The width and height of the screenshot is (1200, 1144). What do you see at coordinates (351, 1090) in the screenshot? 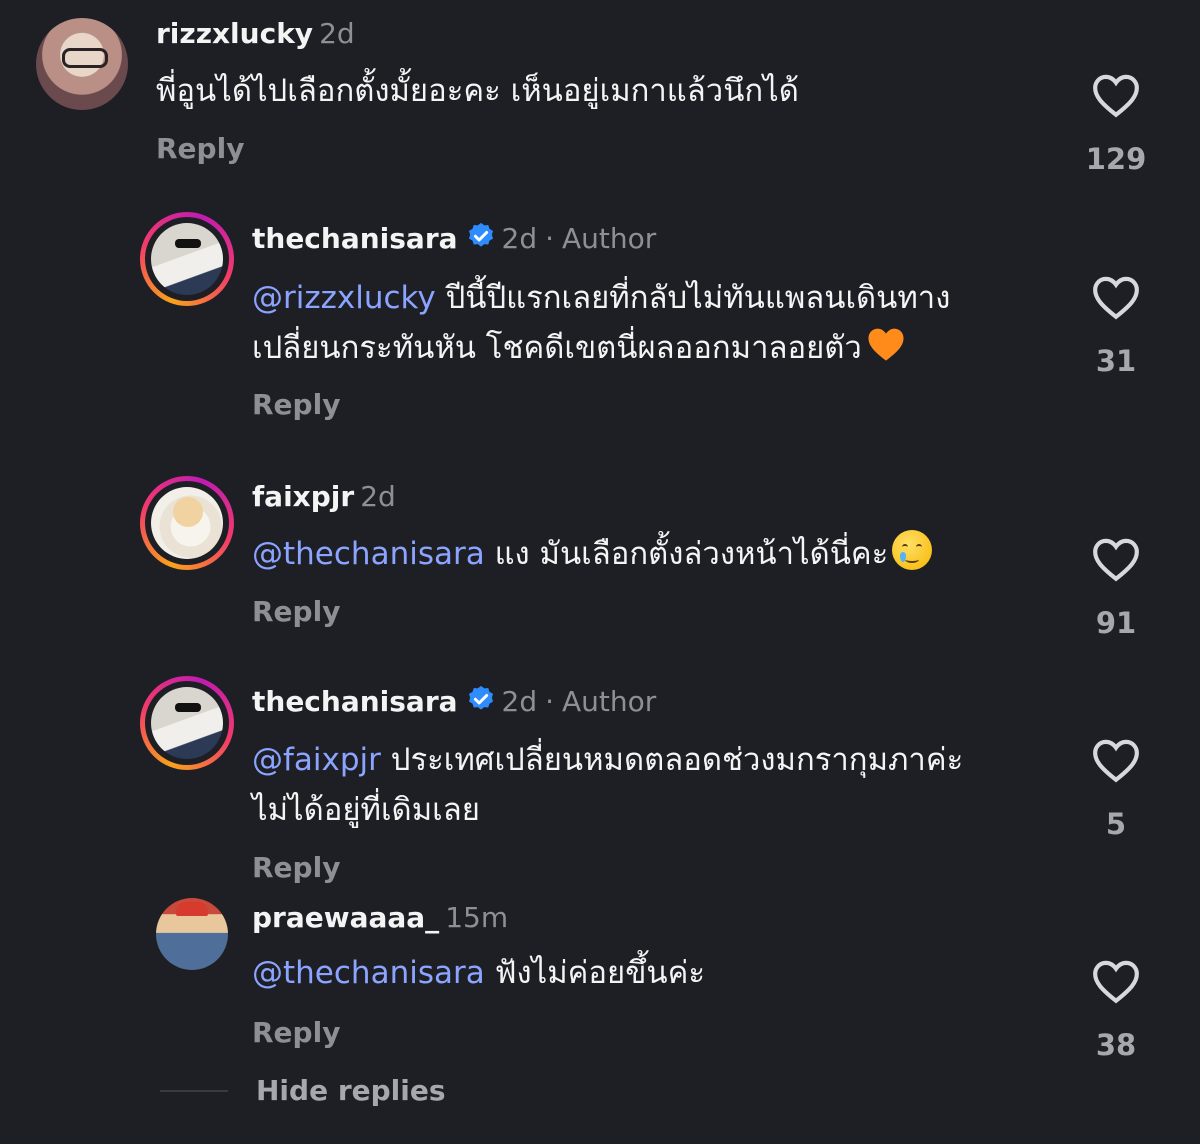
I see `hide-replies-button: Hide replies` at bounding box center [351, 1090].